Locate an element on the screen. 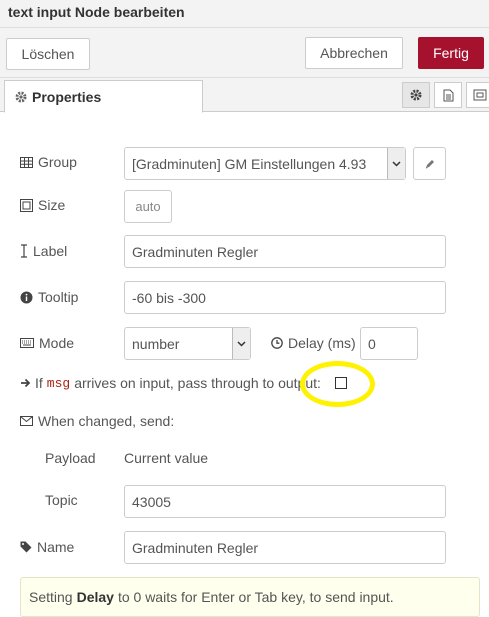 The width and height of the screenshot is (489, 617). label-label: Label is located at coordinates (50, 251).